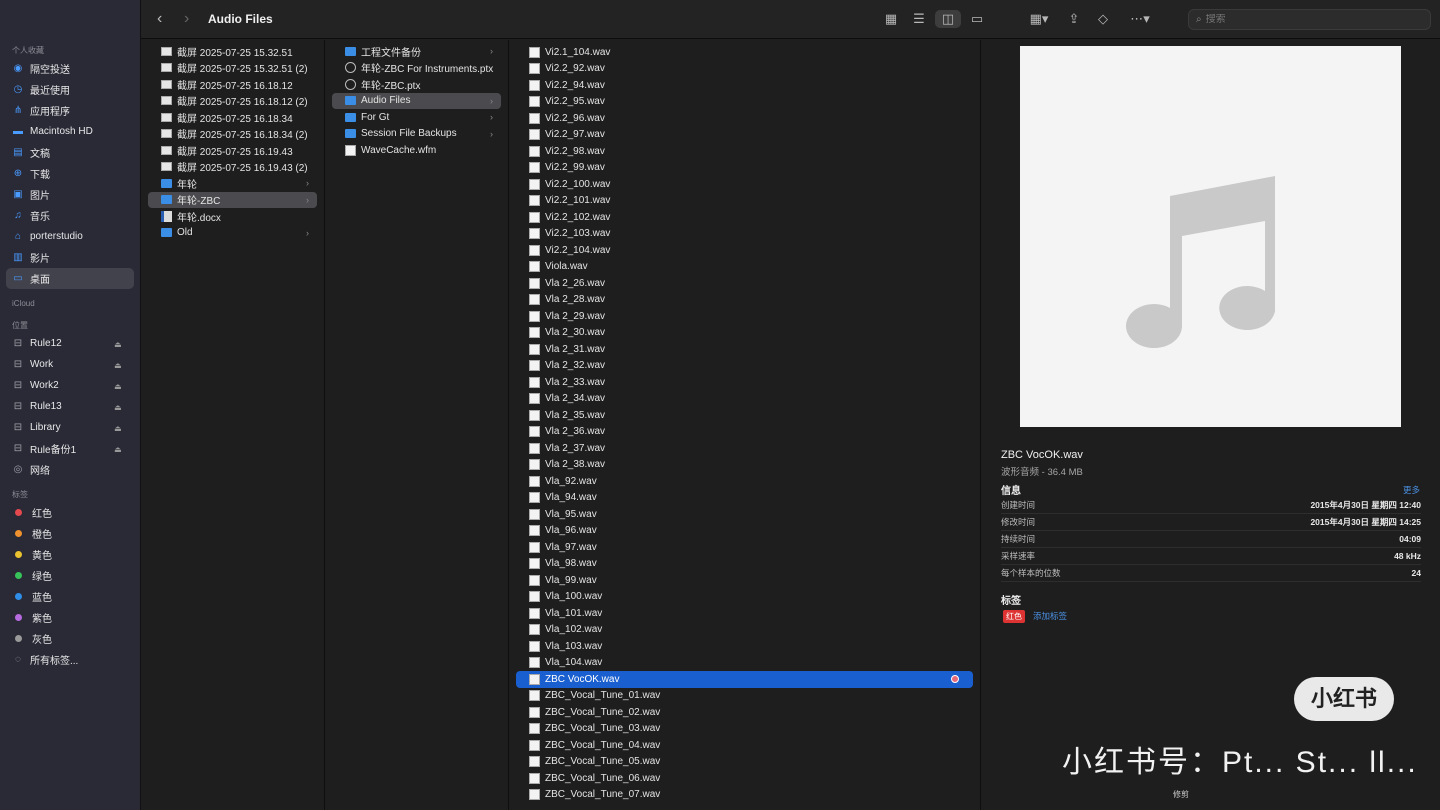 This screenshot has width=1440, height=810. I want to click on file-row: Vla_102.wav, so click(744, 630).